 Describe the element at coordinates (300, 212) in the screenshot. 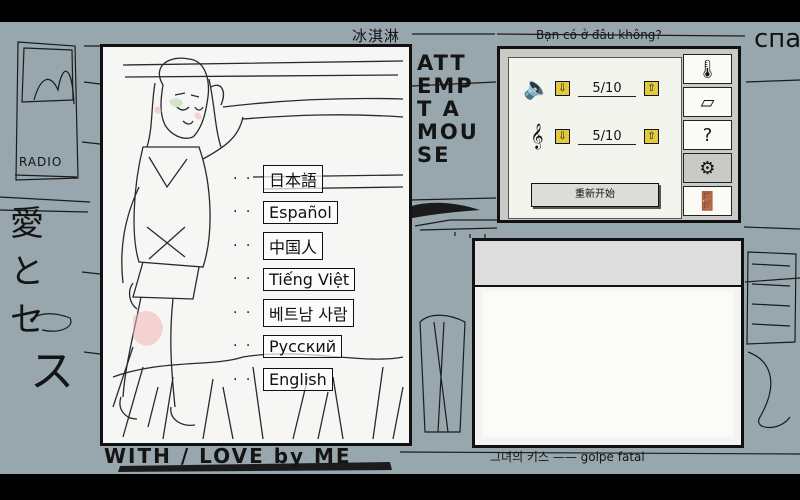

I see `language-label: Español` at that location.